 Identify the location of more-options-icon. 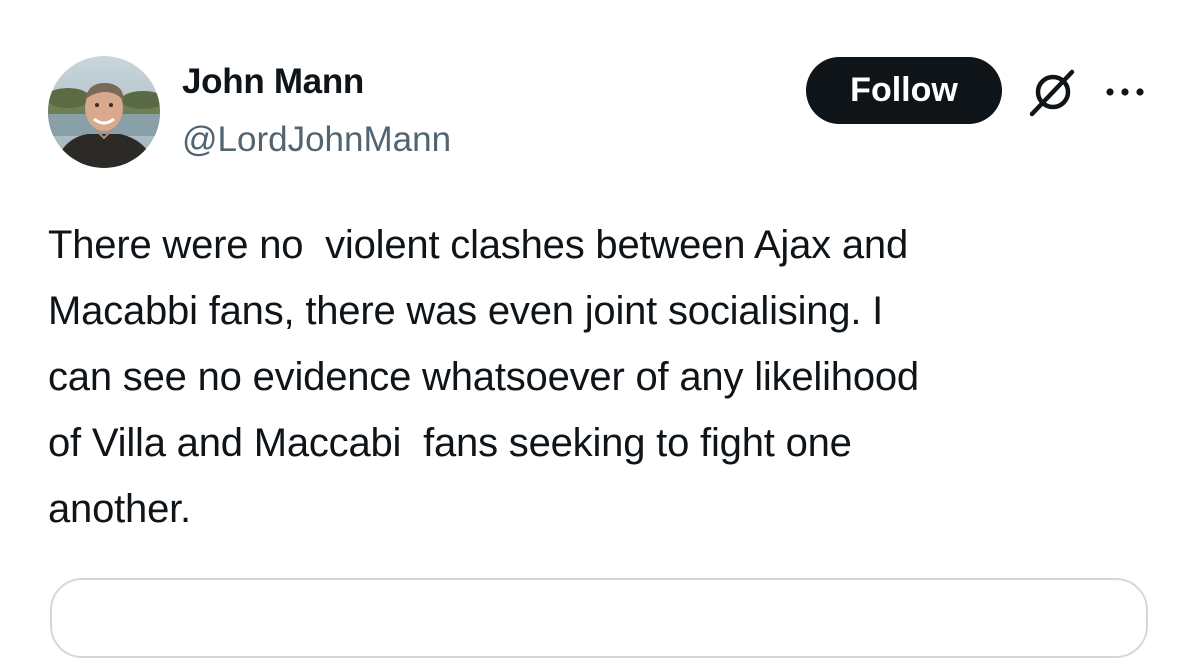
(1125, 92).